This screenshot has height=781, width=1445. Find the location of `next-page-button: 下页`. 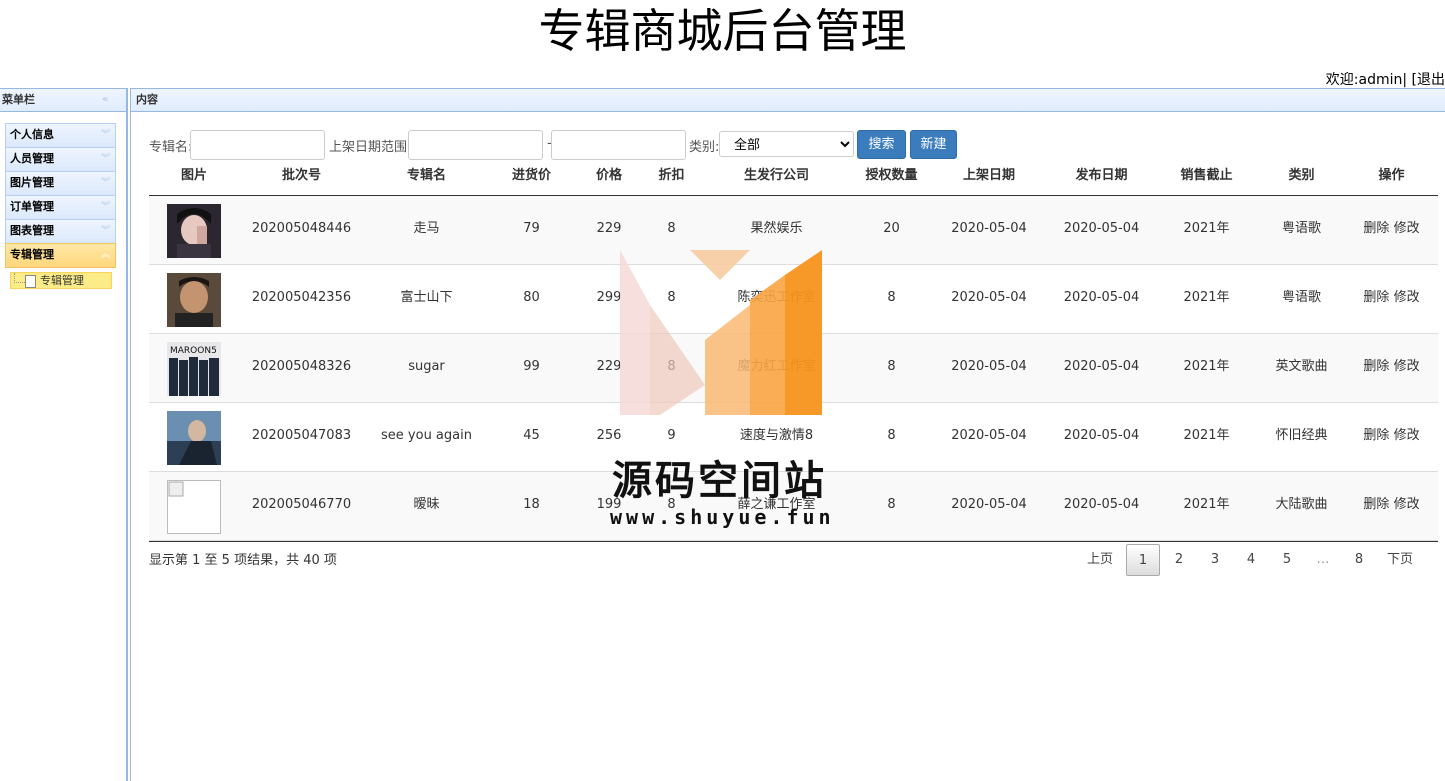

next-page-button: 下页 is located at coordinates (1400, 560).